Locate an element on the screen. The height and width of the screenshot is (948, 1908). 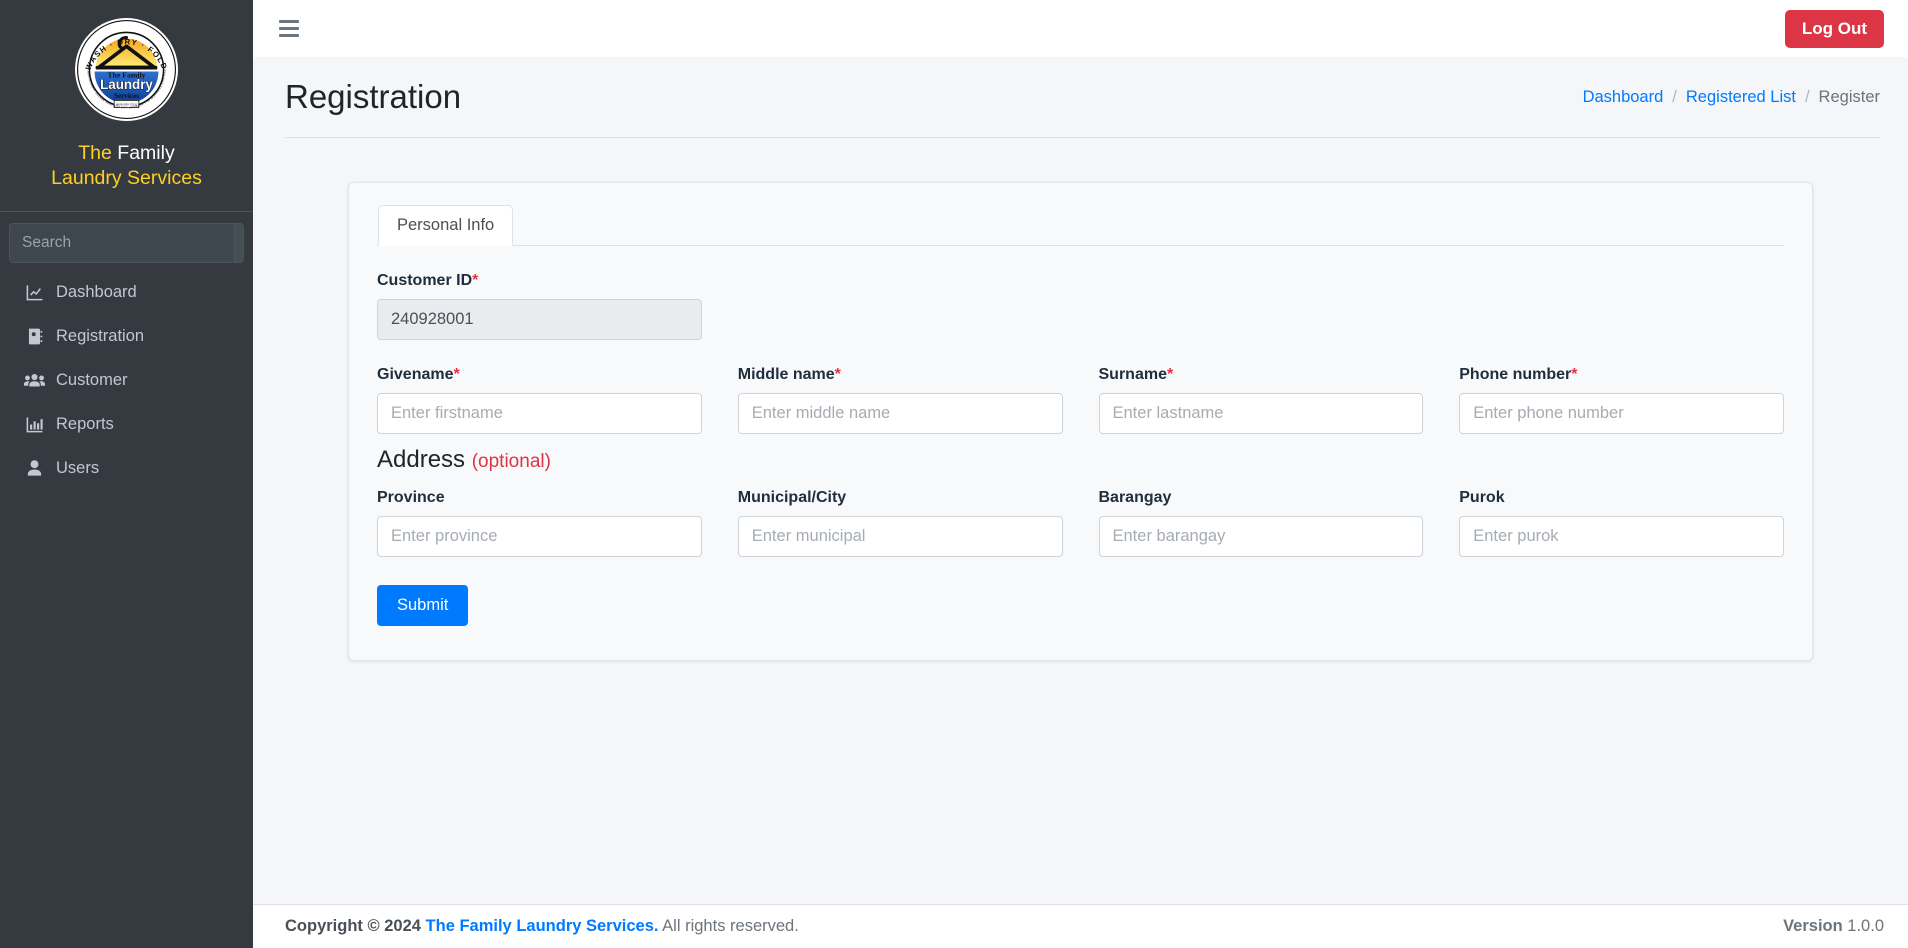
top-navbar: Log Out is located at coordinates (1080, 28).